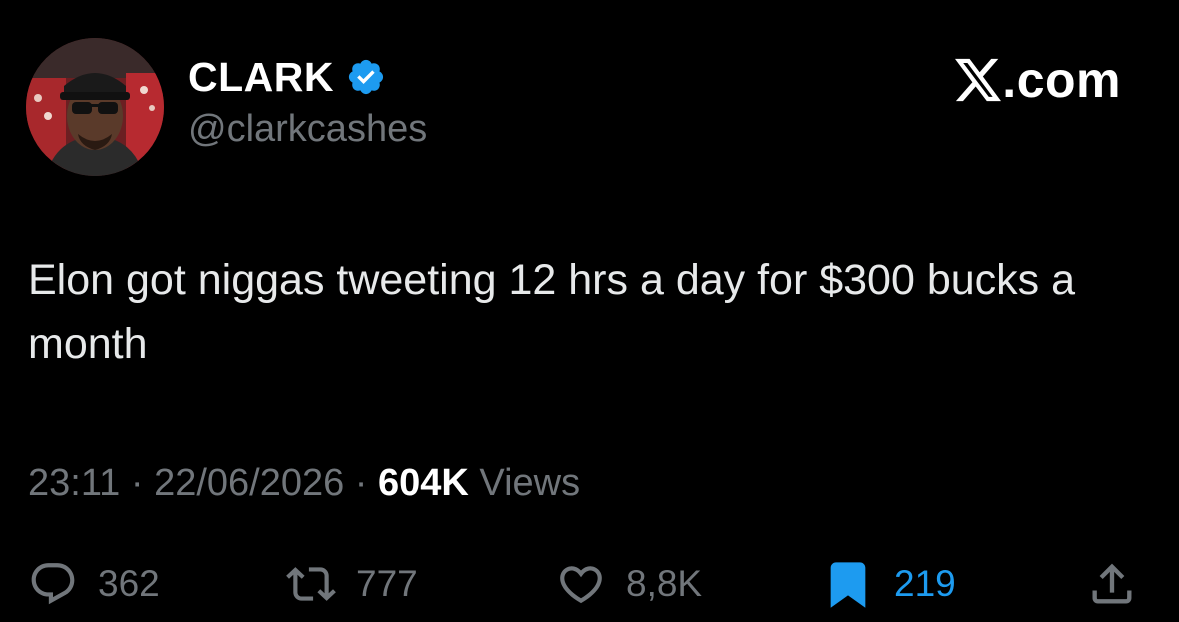 The width and height of the screenshot is (1179, 622). Describe the element at coordinates (129, 583) in the screenshot. I see `reply-count: 362` at that location.